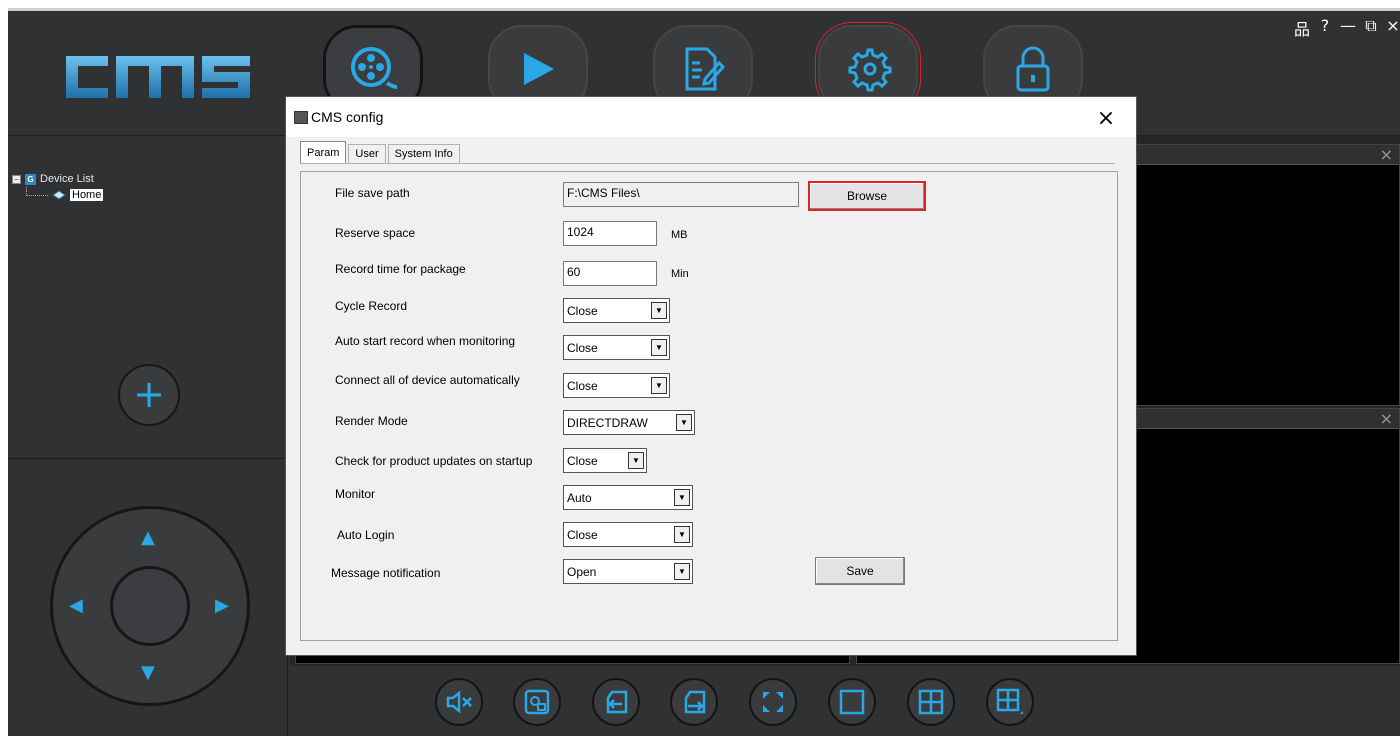  I want to click on render-mode-select: DIRECTDRAW ▼, so click(629, 422).